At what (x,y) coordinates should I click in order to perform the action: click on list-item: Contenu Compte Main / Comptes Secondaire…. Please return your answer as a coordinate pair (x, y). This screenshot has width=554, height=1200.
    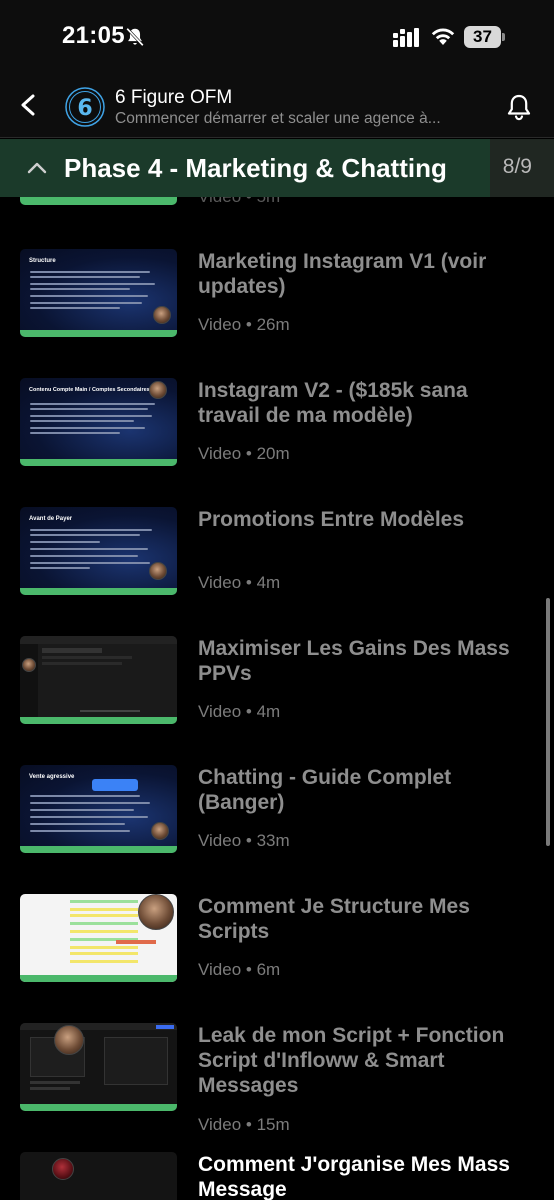
    Looking at the image, I should click on (277, 396).